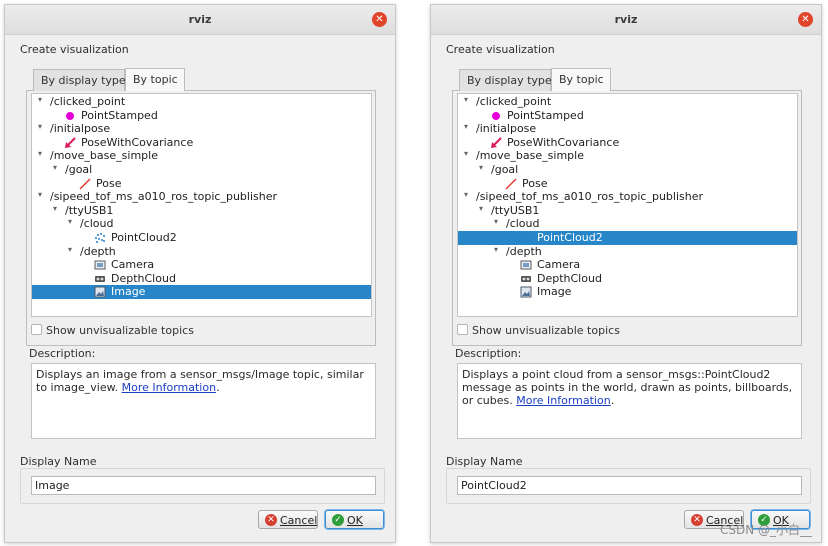  I want to click on camera-icon, so click(100, 265).